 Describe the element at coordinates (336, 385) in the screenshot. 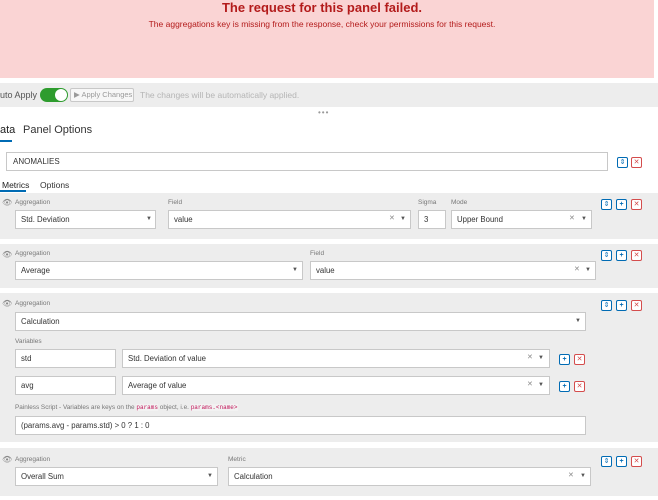

I see `variable-metric-select: Average of value` at that location.